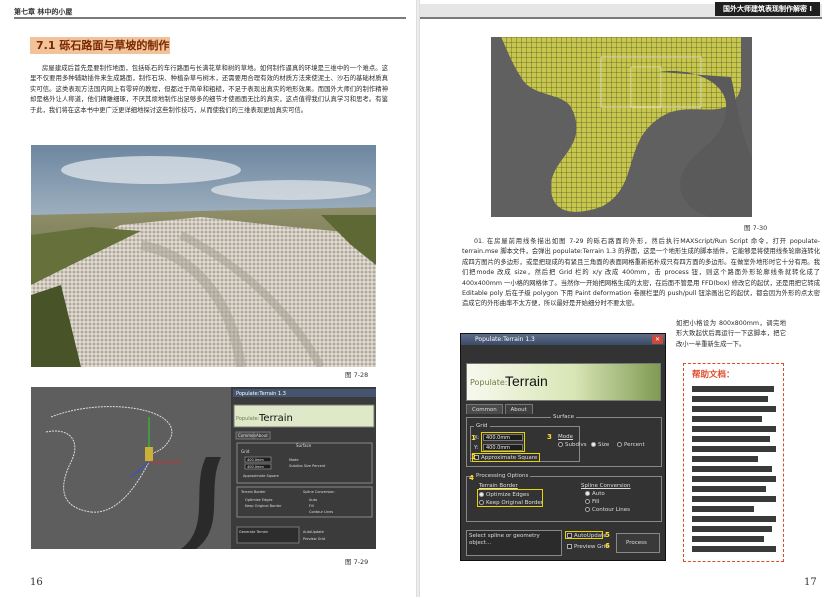 The image size is (836, 597). I want to click on help-title: 帮助文档：, so click(713, 375).